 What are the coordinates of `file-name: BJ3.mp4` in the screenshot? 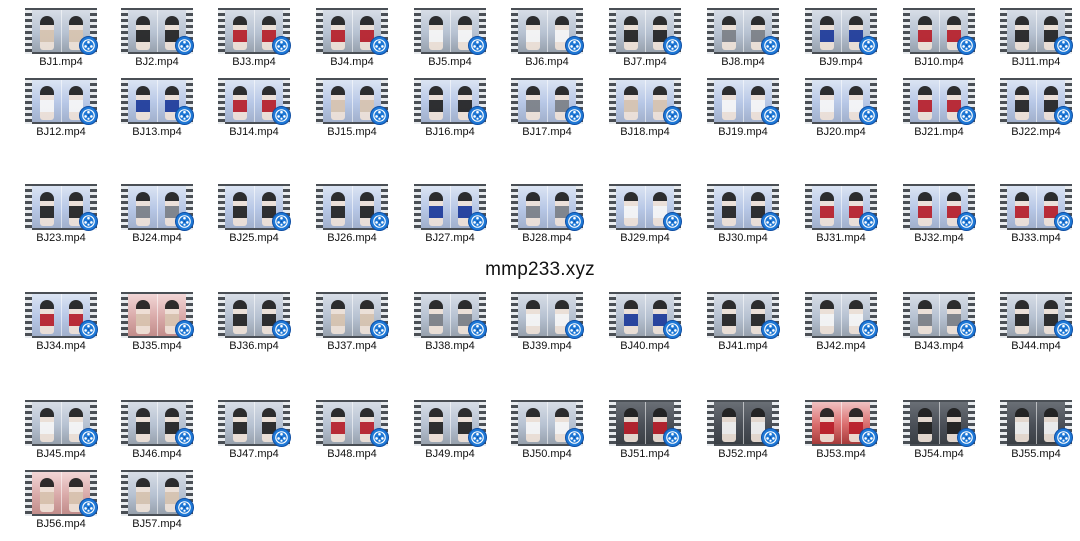 It's located at (254, 62).